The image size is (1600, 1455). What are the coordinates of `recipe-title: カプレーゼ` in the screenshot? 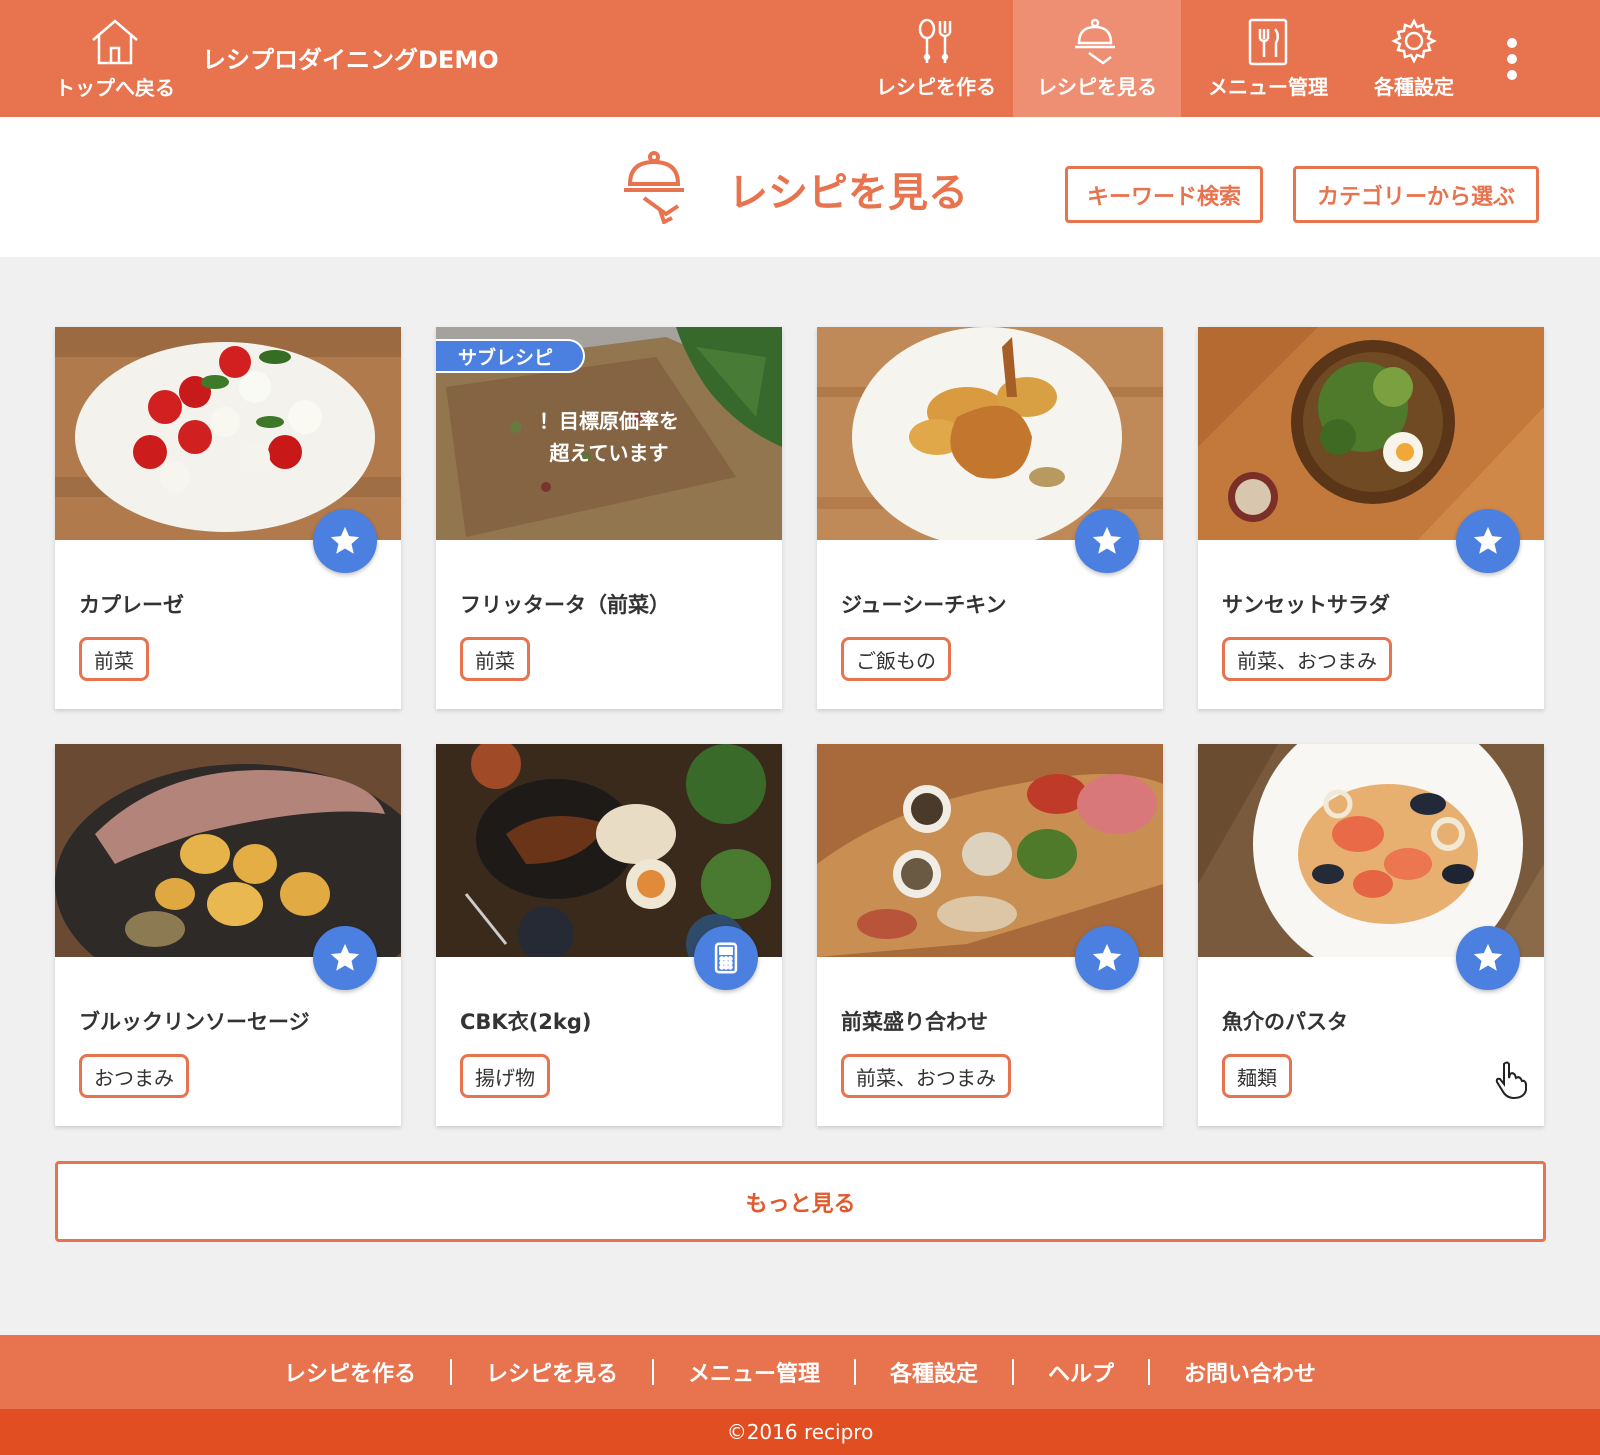 It's located at (131, 605).